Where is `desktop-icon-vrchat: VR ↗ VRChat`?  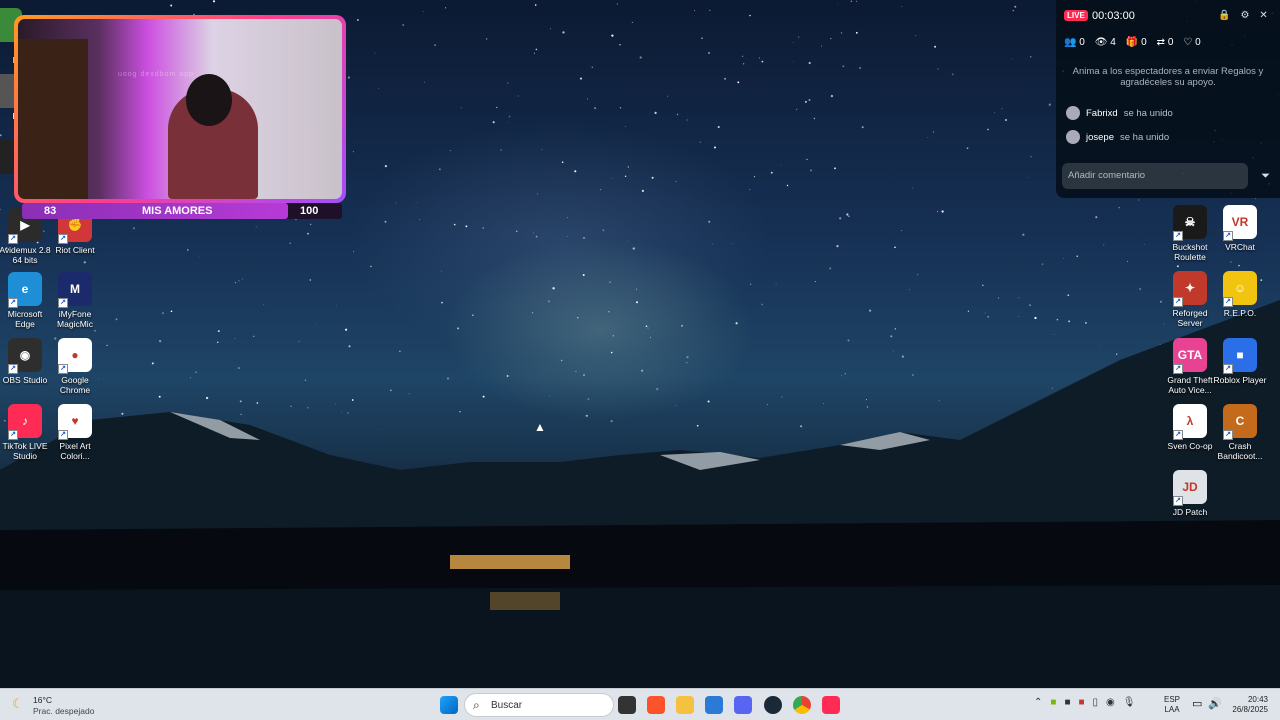
desktop-icon-vrchat: VR ↗ VRChat is located at coordinates (1240, 228).